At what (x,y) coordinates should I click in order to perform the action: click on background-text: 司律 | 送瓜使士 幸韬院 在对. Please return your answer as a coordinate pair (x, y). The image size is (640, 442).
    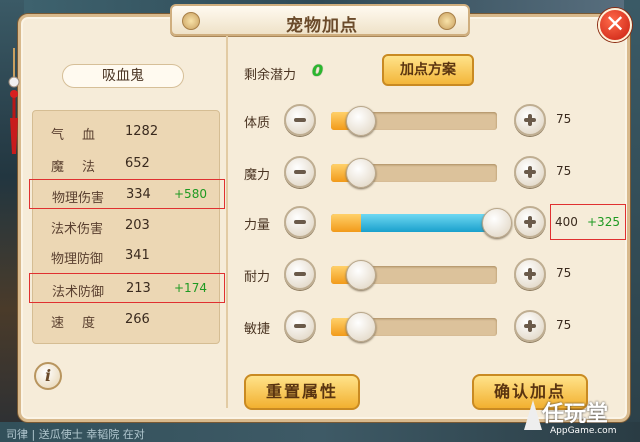
    Looking at the image, I should click on (75, 434).